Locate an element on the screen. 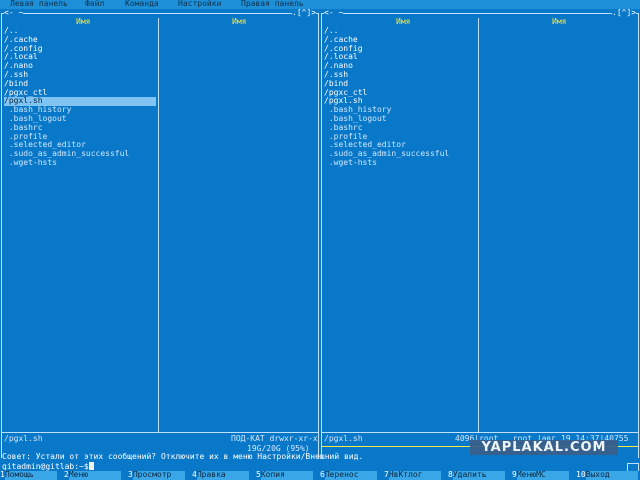  left-file-row: .wget-hsts is located at coordinates (80, 163).